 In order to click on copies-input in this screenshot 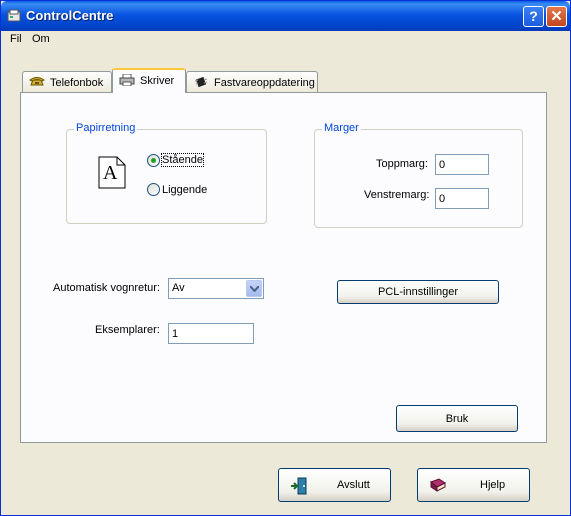, I will do `click(211, 333)`.